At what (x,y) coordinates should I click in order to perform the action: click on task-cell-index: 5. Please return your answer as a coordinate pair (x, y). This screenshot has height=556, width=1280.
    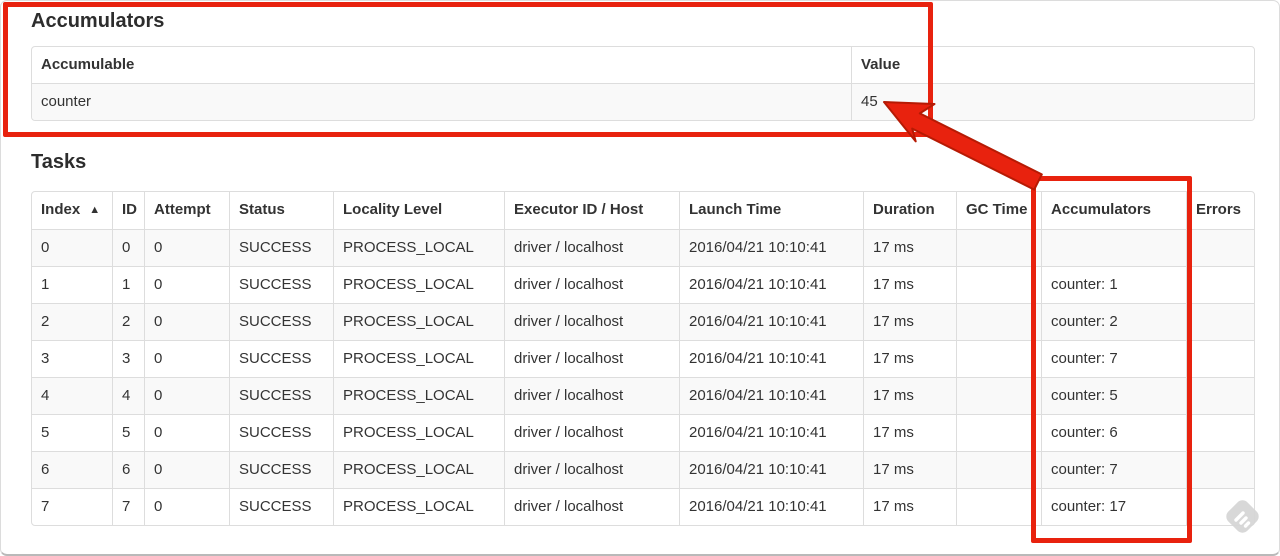
    Looking at the image, I should click on (72, 432).